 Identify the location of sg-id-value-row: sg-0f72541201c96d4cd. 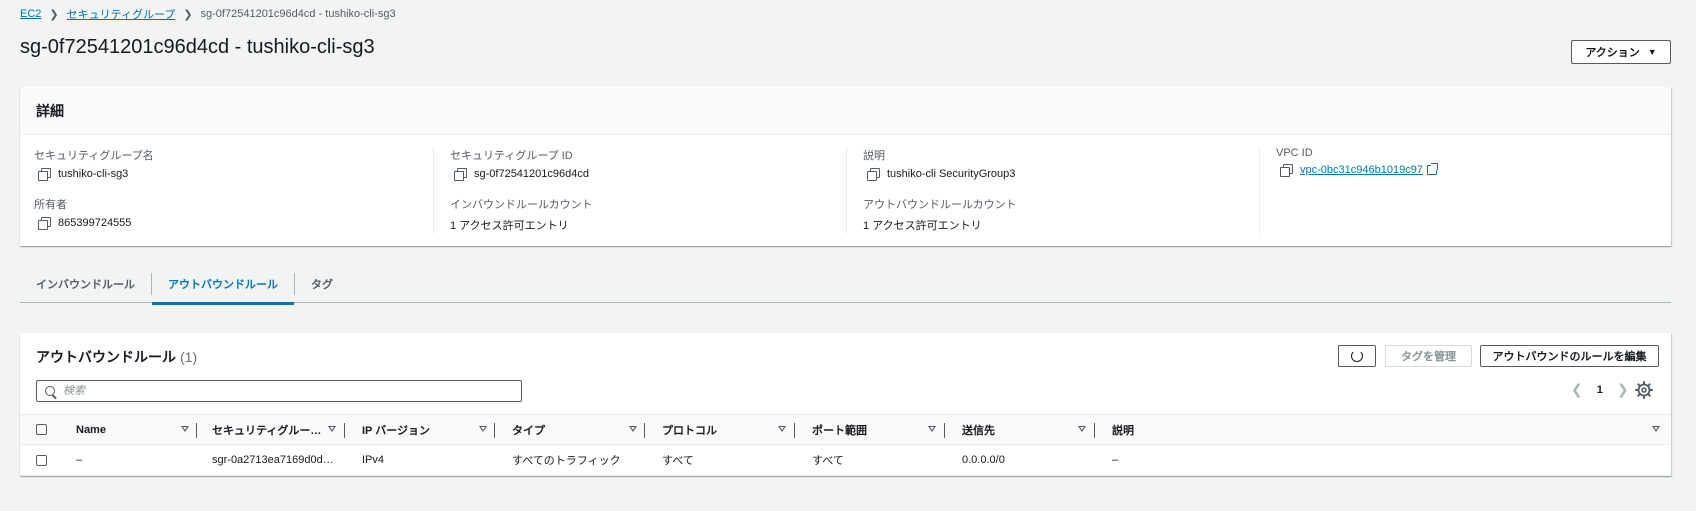
(519, 174).